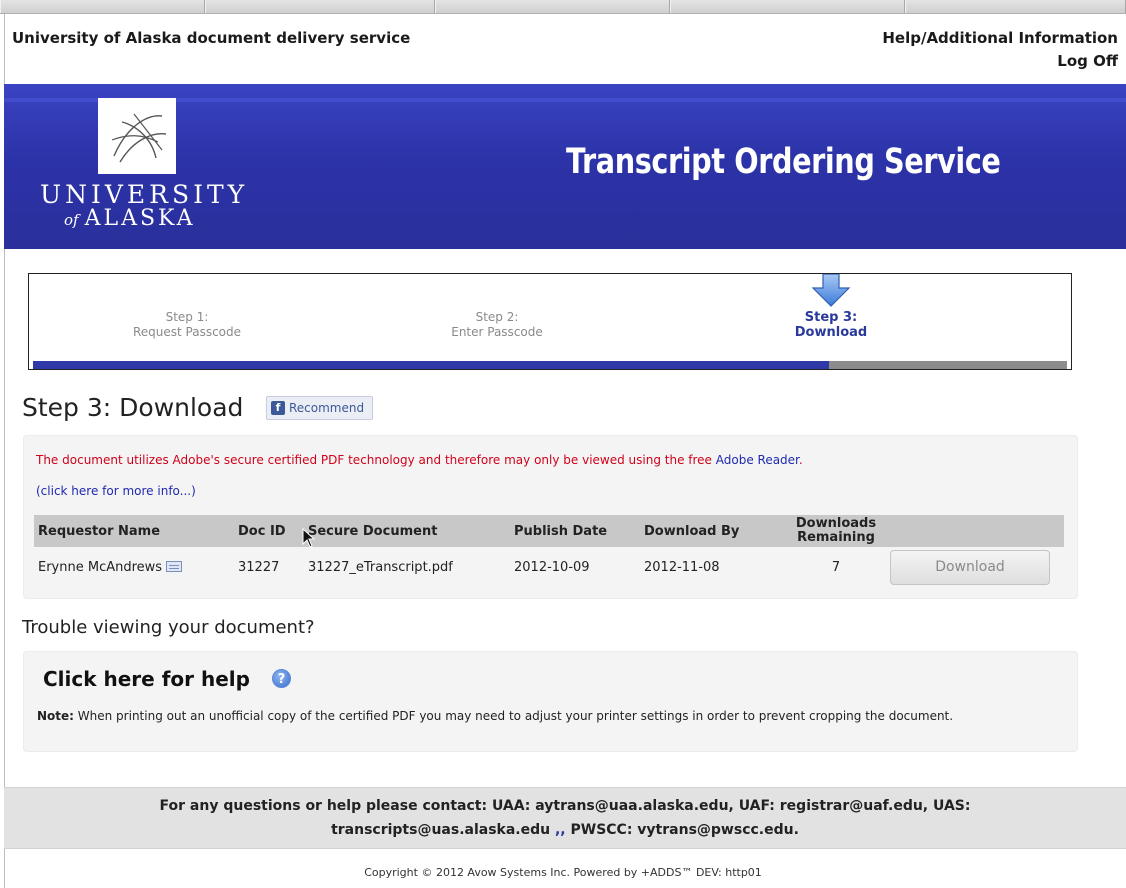  I want to click on progress-bar, so click(550, 365).